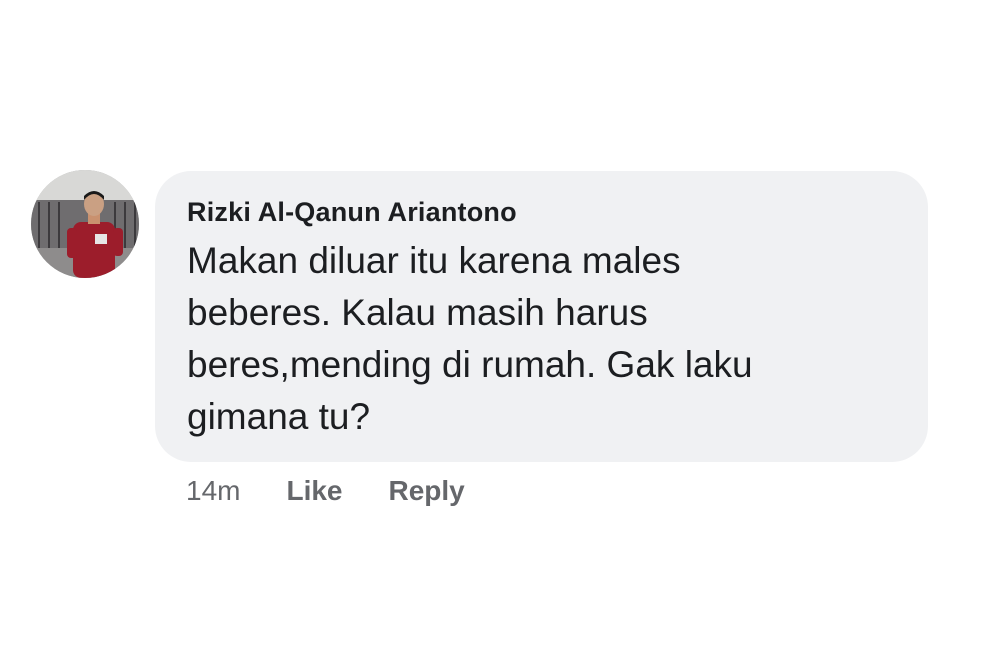 This screenshot has width=1000, height=667. Describe the element at coordinates (543, 212) in the screenshot. I see `comment-author: Rizki Al-Qanun Ariantono` at that location.